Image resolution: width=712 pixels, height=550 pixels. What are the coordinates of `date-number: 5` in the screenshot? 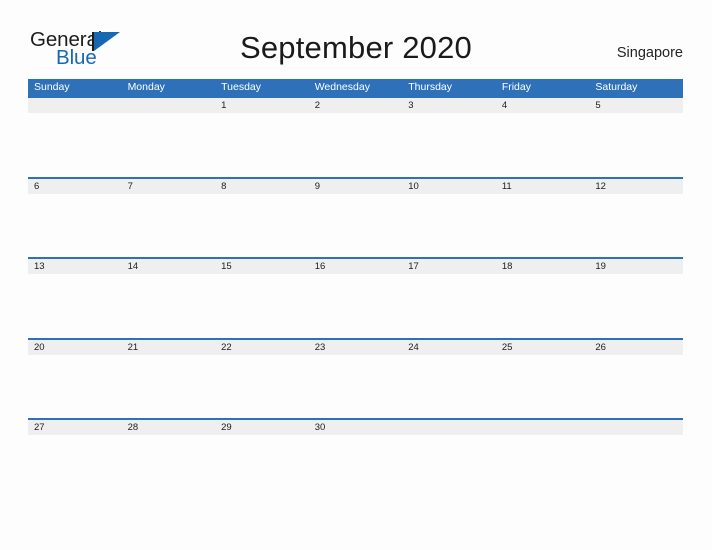 It's located at (636, 105).